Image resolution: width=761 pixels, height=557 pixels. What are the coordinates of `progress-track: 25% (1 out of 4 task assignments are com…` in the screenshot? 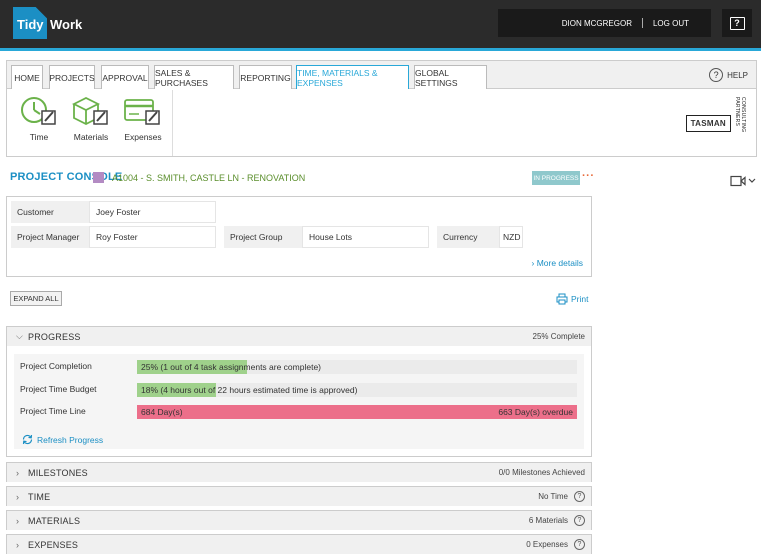 It's located at (357, 367).